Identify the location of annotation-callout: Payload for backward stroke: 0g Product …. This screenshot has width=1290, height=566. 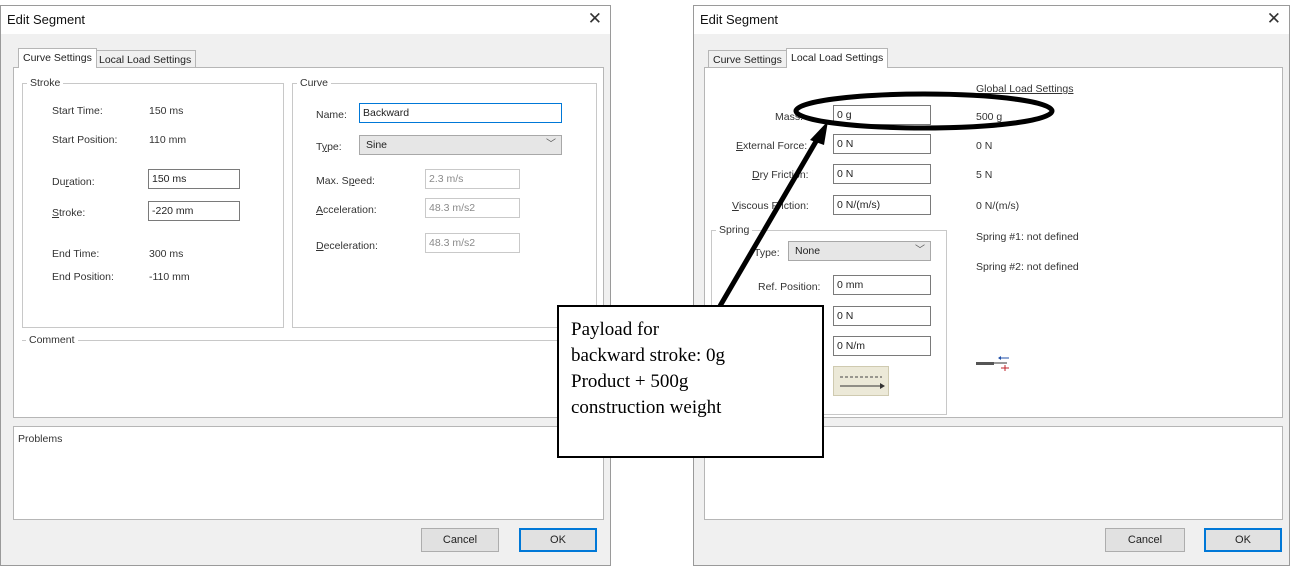
(690, 381).